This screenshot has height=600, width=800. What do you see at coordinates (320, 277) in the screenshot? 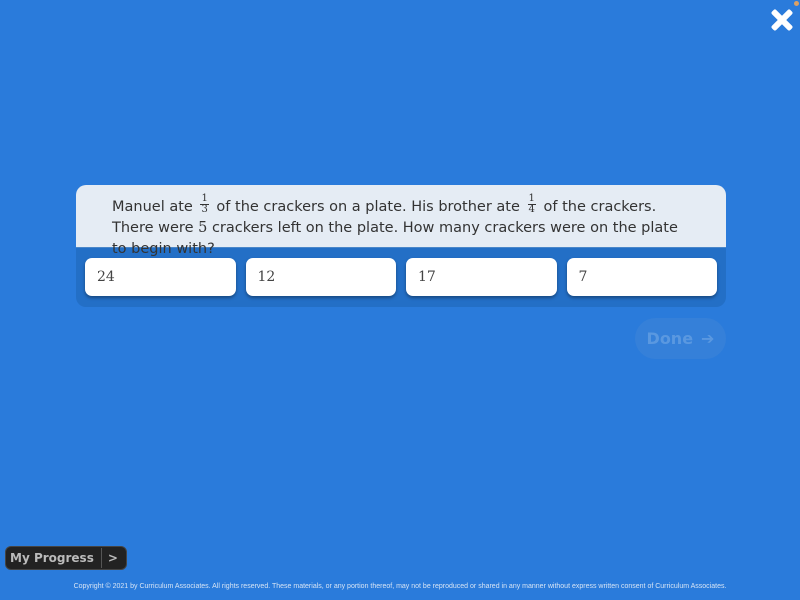
I see `answer-choice-2: 12` at bounding box center [320, 277].